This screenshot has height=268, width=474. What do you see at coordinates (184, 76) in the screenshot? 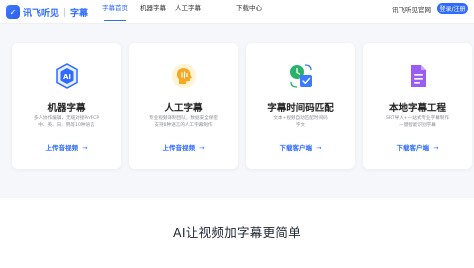
I see `human-head-icon` at bounding box center [184, 76].